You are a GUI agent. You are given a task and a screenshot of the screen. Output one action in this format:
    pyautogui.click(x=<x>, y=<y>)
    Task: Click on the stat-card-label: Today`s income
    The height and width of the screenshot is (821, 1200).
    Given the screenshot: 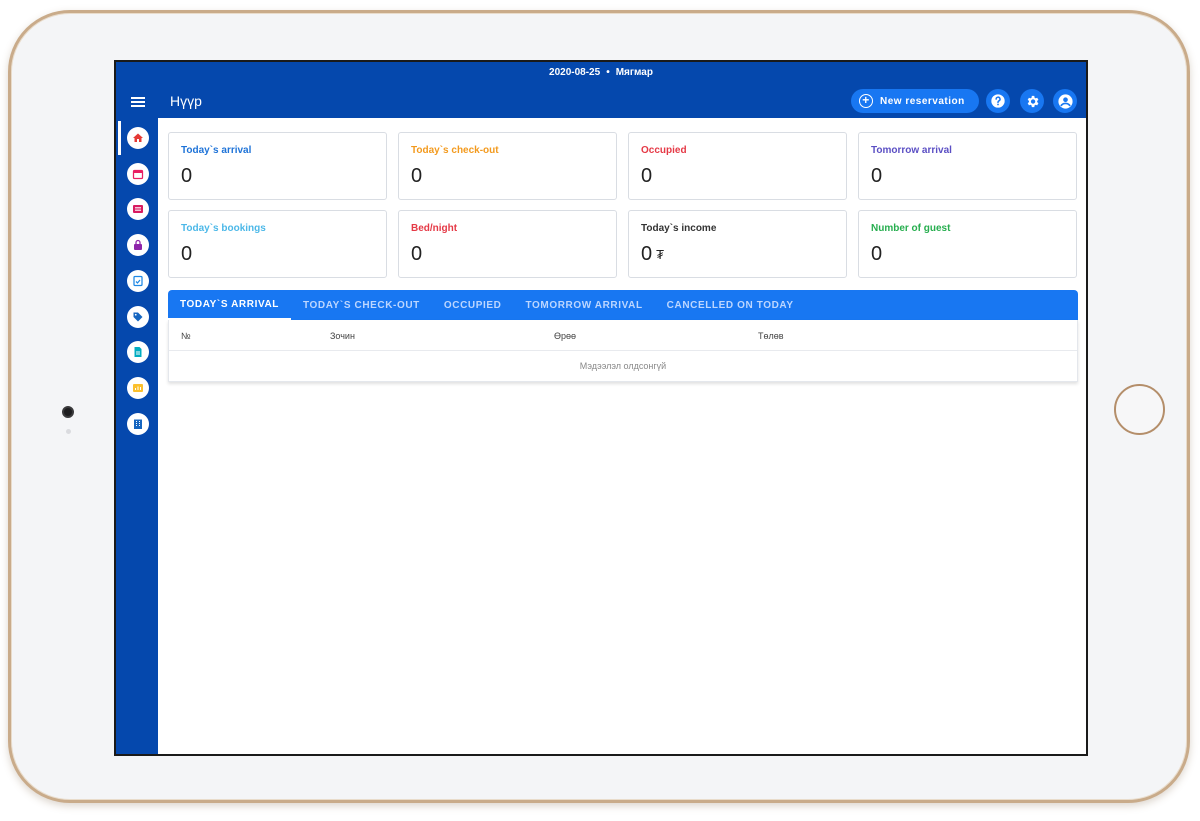 What is the action you would take?
    pyautogui.click(x=679, y=228)
    